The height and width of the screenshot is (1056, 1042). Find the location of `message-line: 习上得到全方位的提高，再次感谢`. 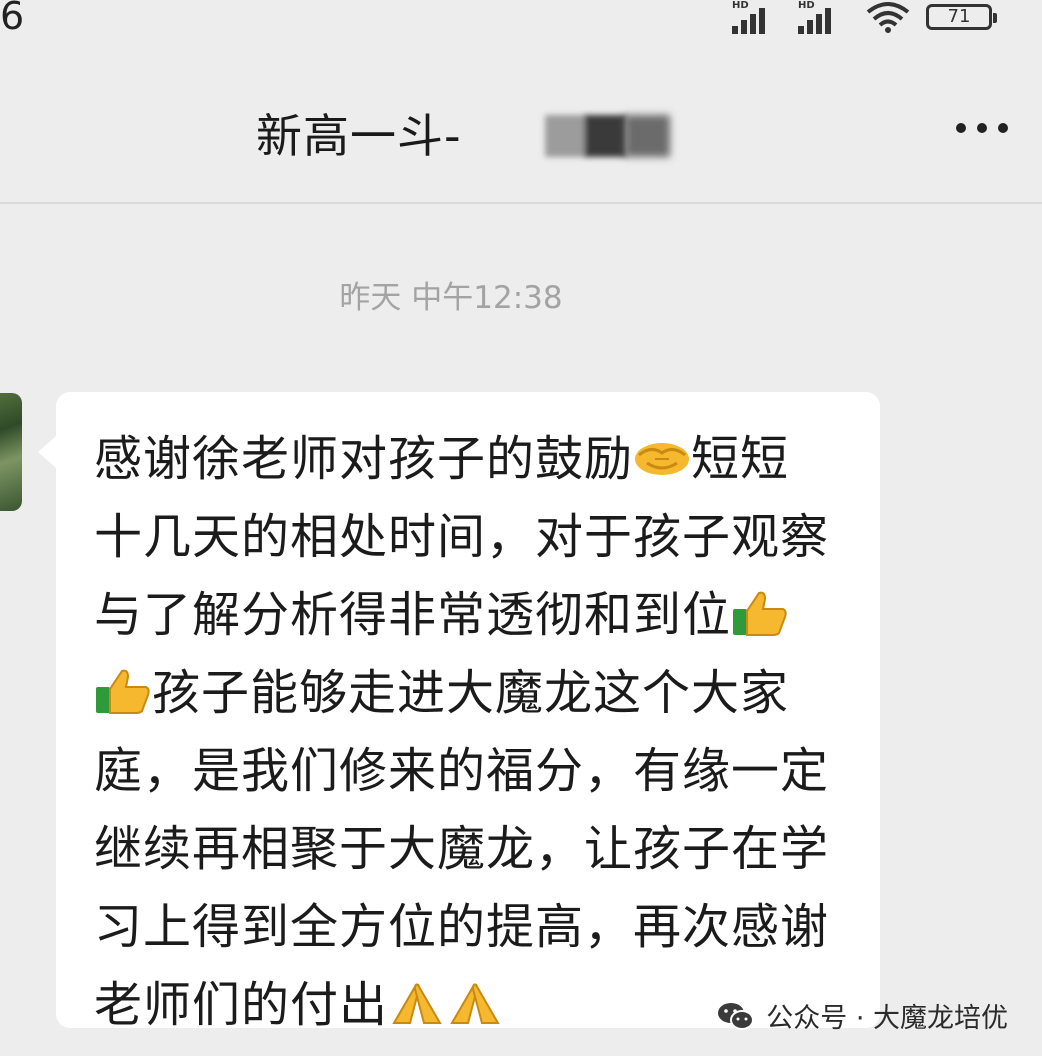

message-line: 习上得到全方位的提高，再次感谢 is located at coordinates (462, 927).